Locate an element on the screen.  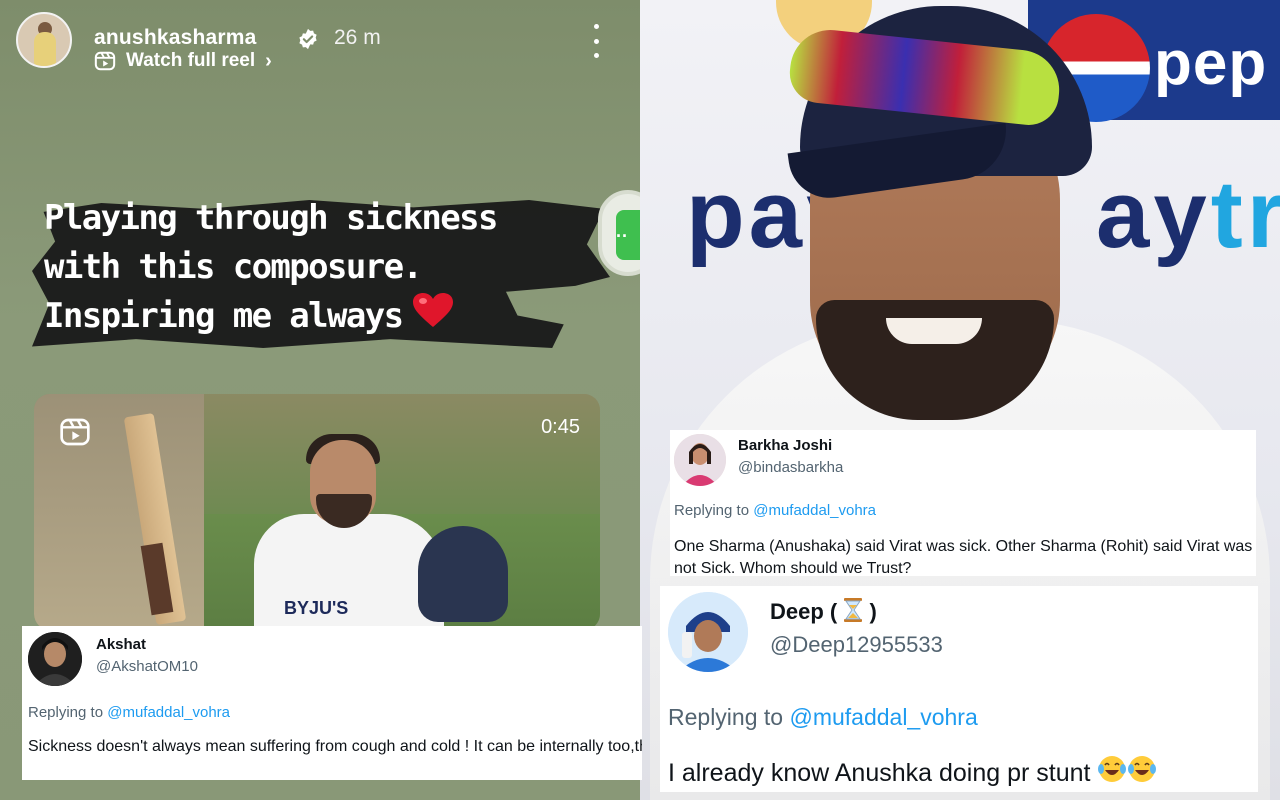
watch-full-reel-link: Watch full reel › is located at coordinates (183, 61).